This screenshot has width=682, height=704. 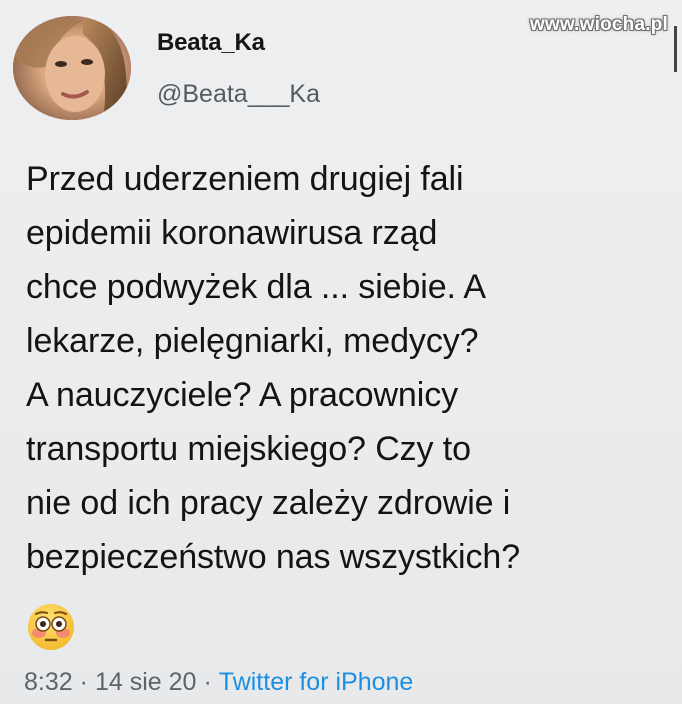 I want to click on tweet-time: 8:32, so click(x=48, y=682).